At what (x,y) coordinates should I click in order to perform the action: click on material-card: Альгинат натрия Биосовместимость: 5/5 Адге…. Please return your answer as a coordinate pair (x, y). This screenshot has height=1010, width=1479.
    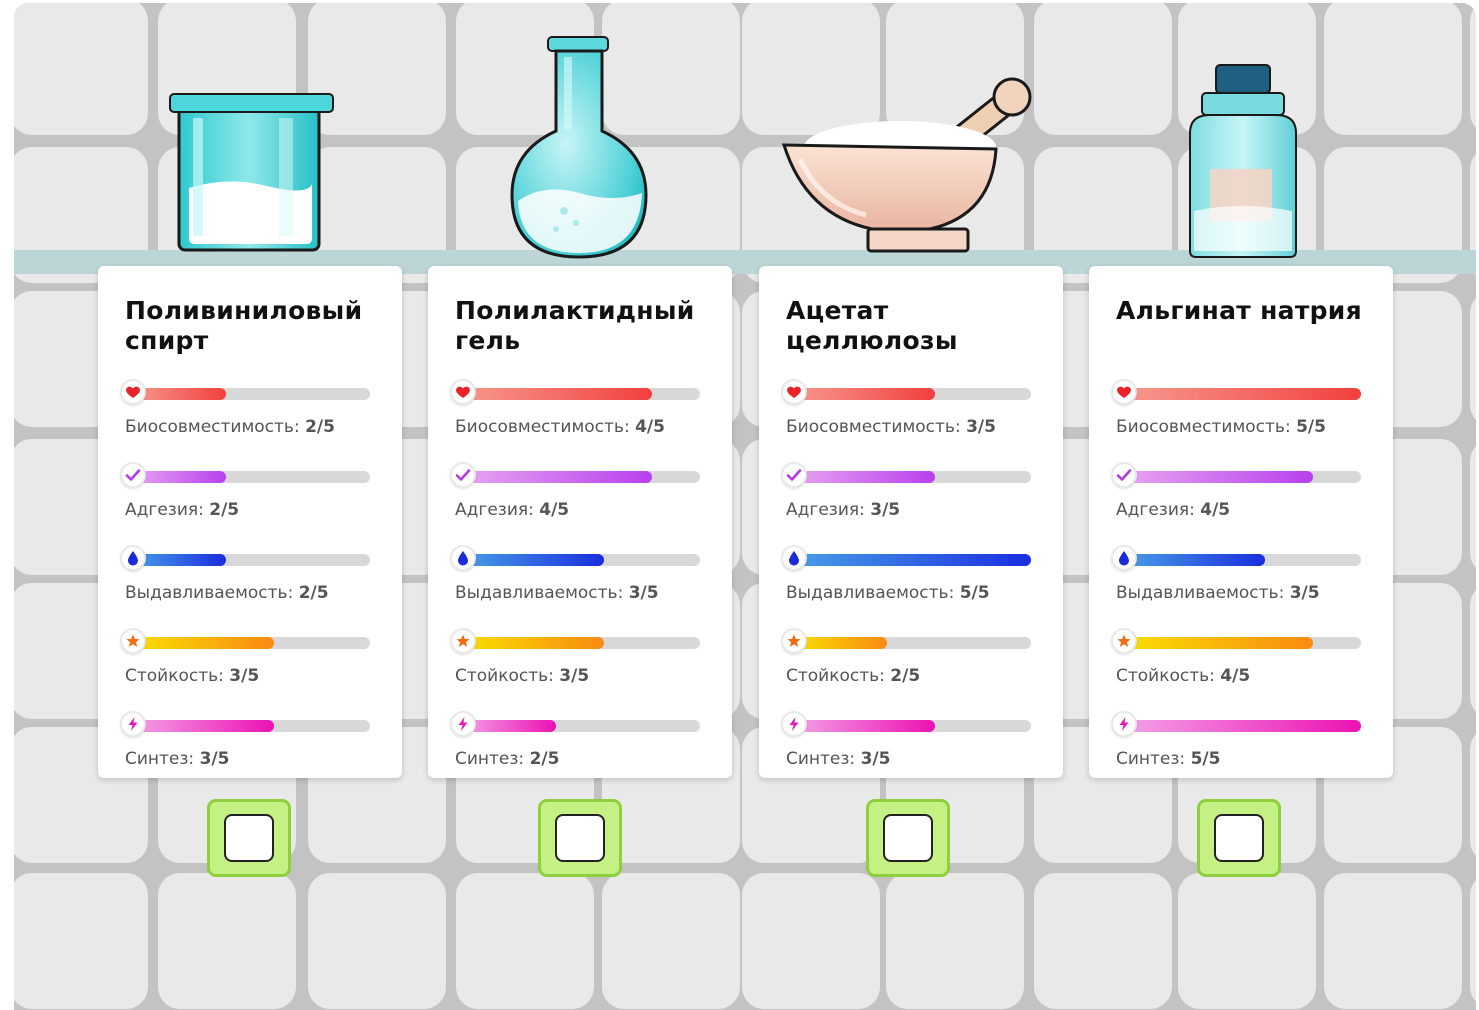
    Looking at the image, I should click on (1241, 522).